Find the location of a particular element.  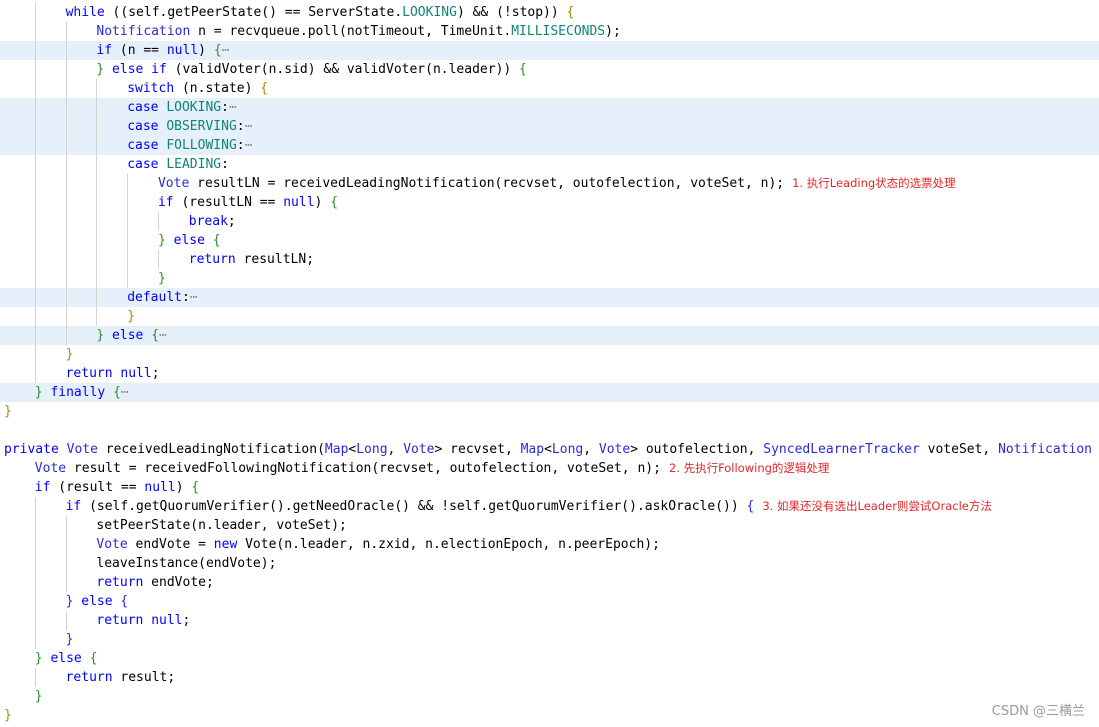

folded-code-line: } else {⋯ is located at coordinates (549, 335).